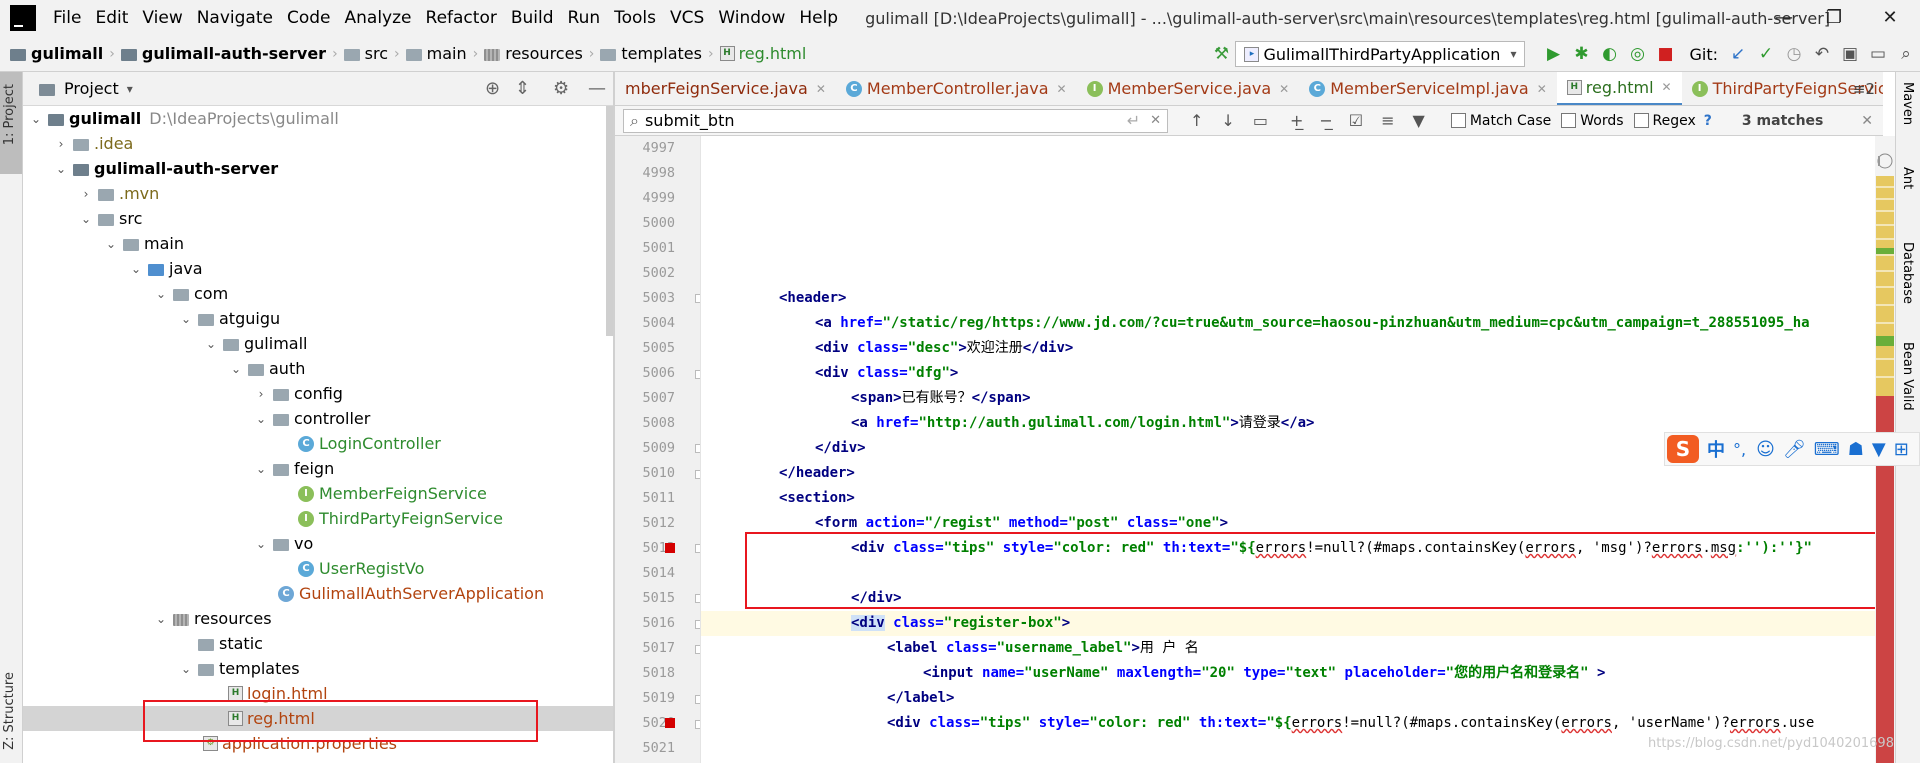  Describe the element at coordinates (1856, 449) in the screenshot. I see `ime-user-icon: ☗` at that location.